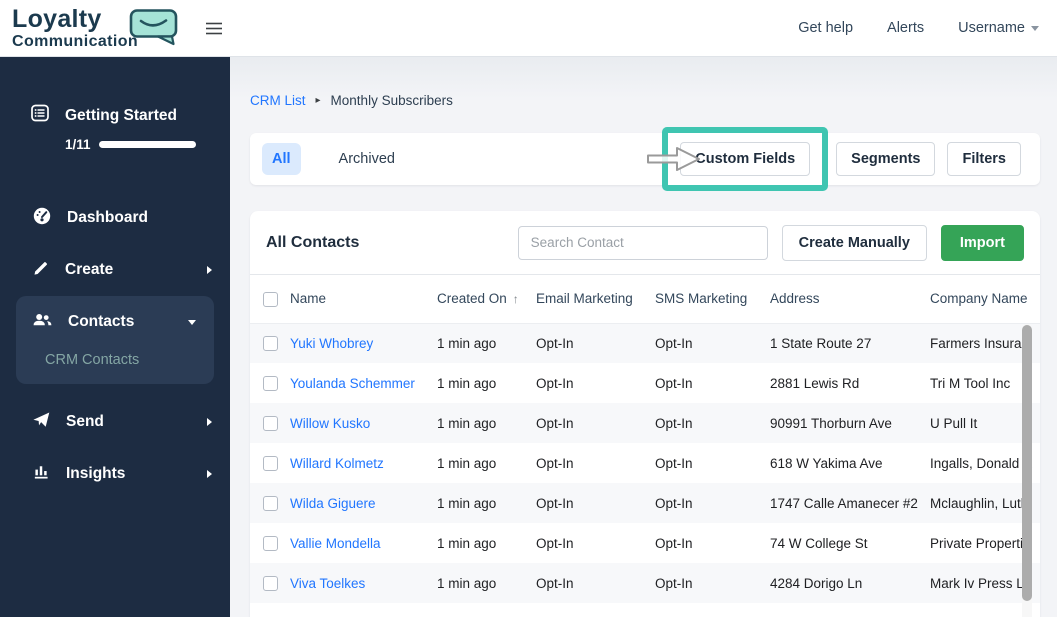 The image size is (1057, 617). I want to click on getting-started-progress-count: 1/11, so click(78, 144).